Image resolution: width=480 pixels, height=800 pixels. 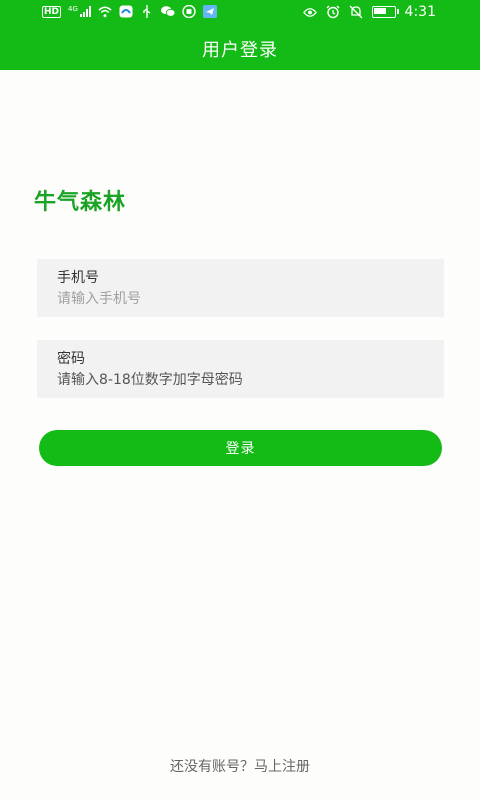 What do you see at coordinates (71, 359) in the screenshot?
I see `password-label: 密码` at bounding box center [71, 359].